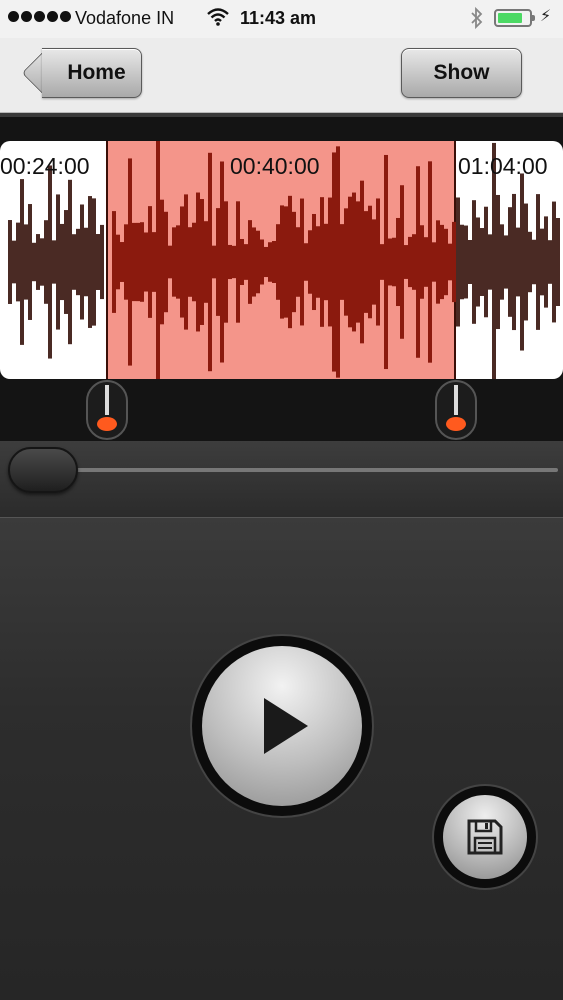 The width and height of the screenshot is (563, 1000). I want to click on seek-slider-knob, so click(43, 470).